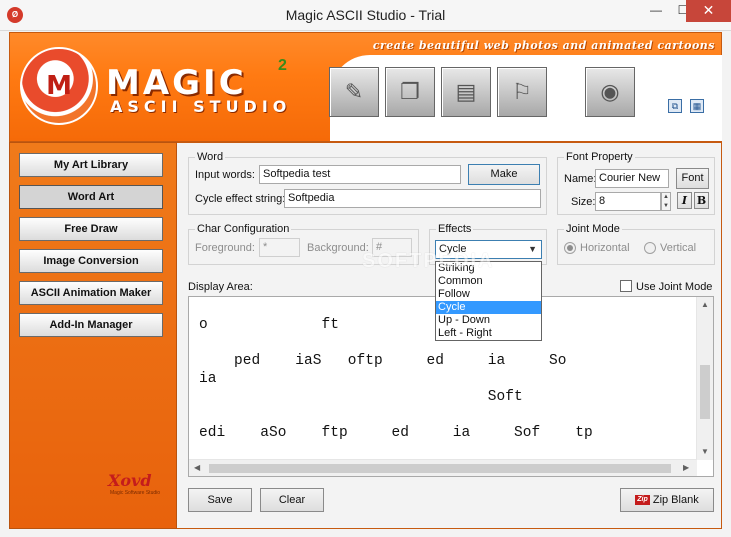  What do you see at coordinates (410, 92) in the screenshot?
I see `pages-icon: ❐` at bounding box center [410, 92].